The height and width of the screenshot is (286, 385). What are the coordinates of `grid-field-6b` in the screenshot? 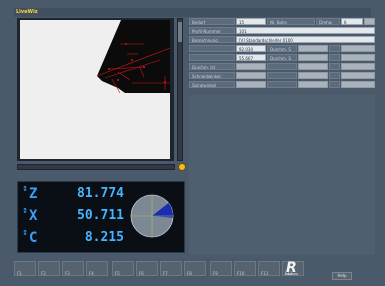 It's located at (313, 75).